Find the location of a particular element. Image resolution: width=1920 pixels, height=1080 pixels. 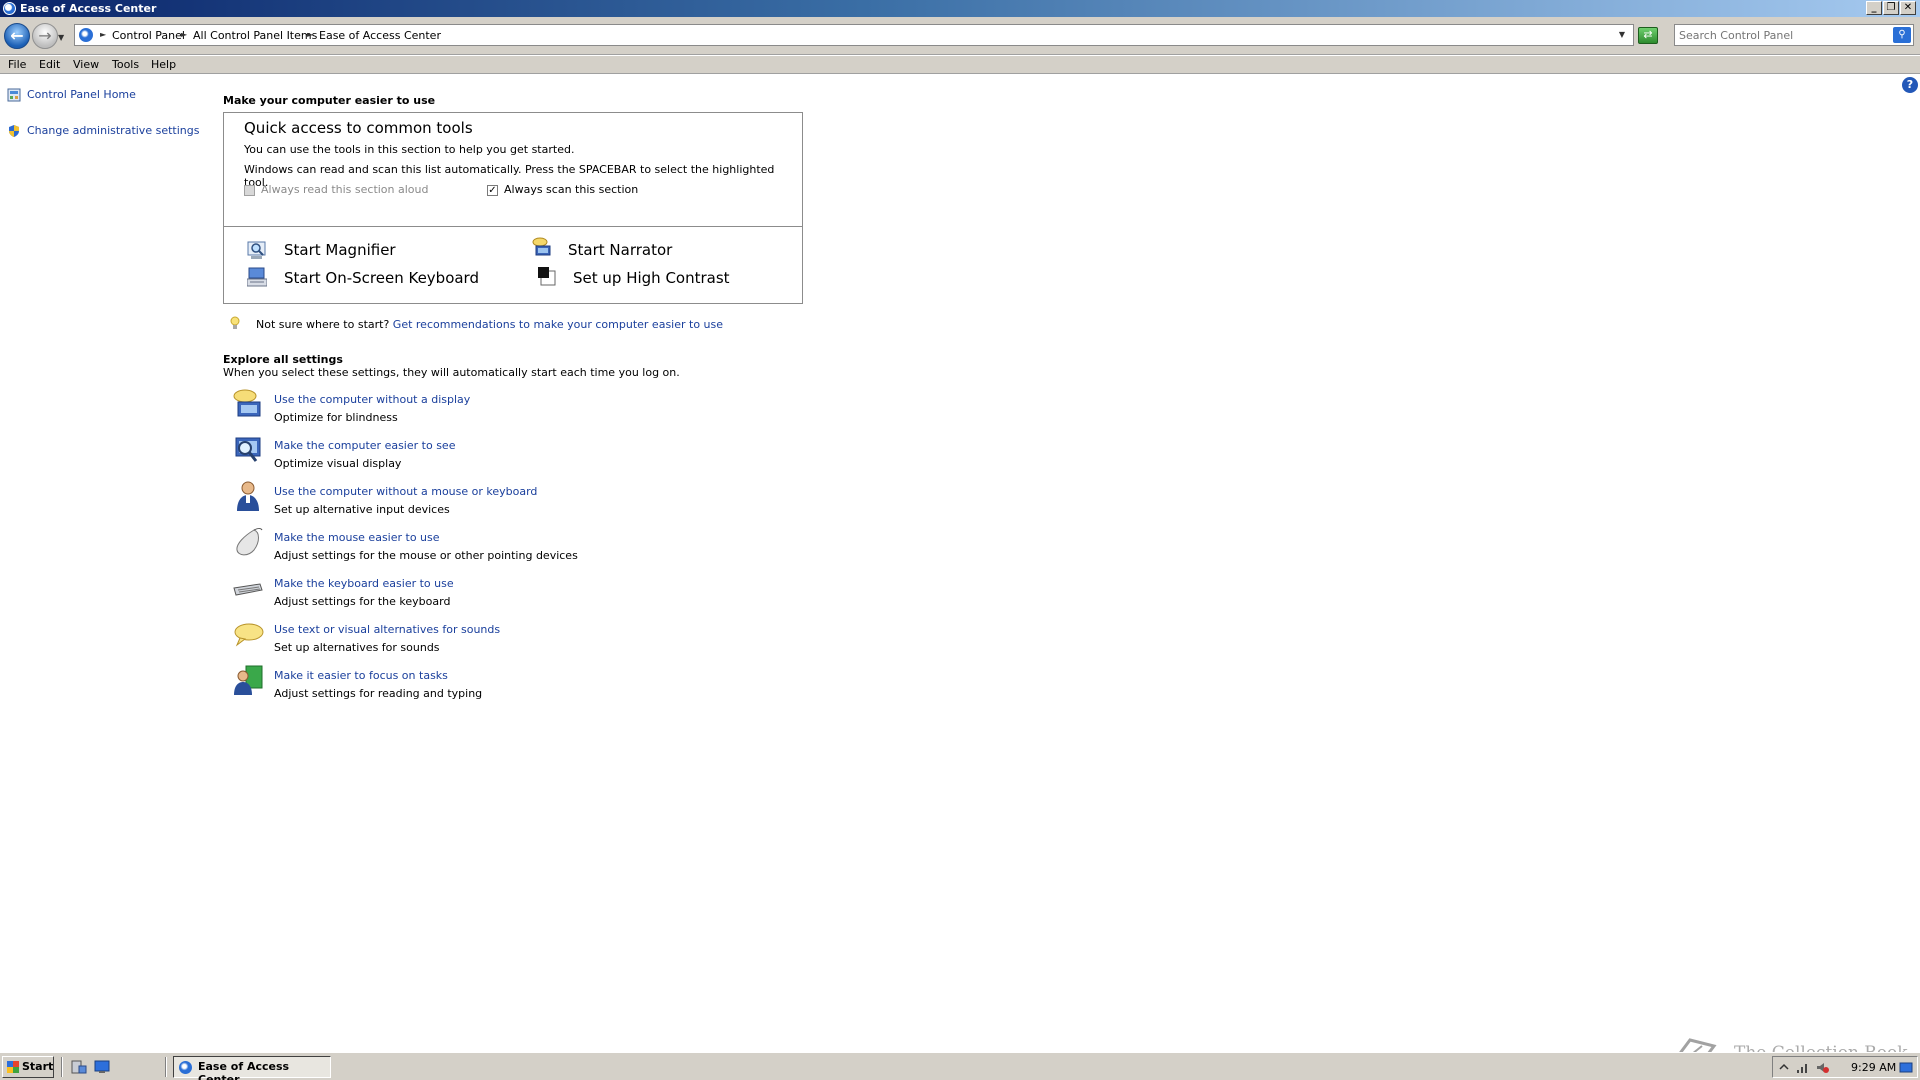

network-icon is located at coordinates (1803, 1067).